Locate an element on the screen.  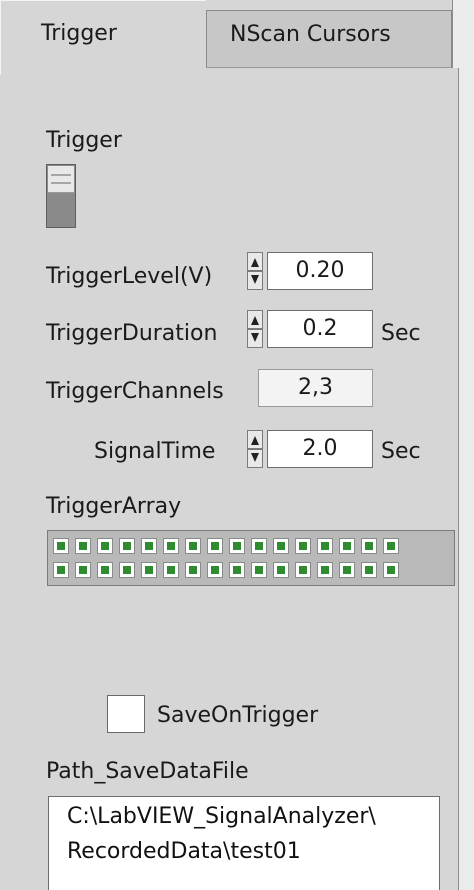
signal-time-increment-decrement is located at coordinates (255, 449).